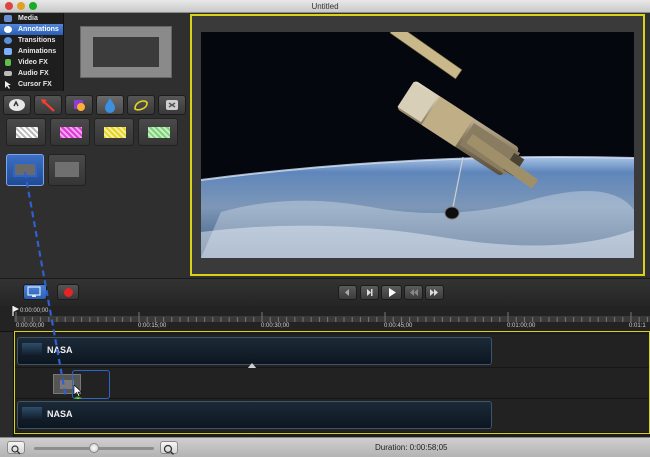 The width and height of the screenshot is (650, 457). I want to click on record-button, so click(68, 292).